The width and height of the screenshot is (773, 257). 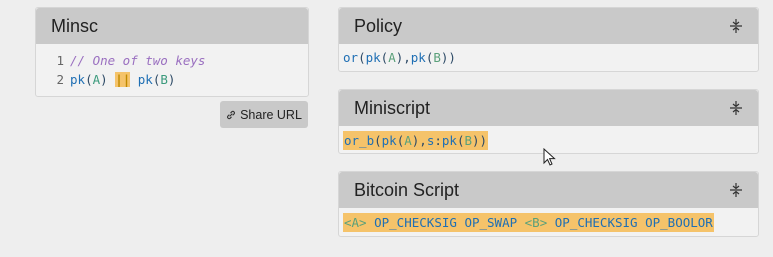 I want to click on code-comment: // One of two keys, so click(x=138, y=60).